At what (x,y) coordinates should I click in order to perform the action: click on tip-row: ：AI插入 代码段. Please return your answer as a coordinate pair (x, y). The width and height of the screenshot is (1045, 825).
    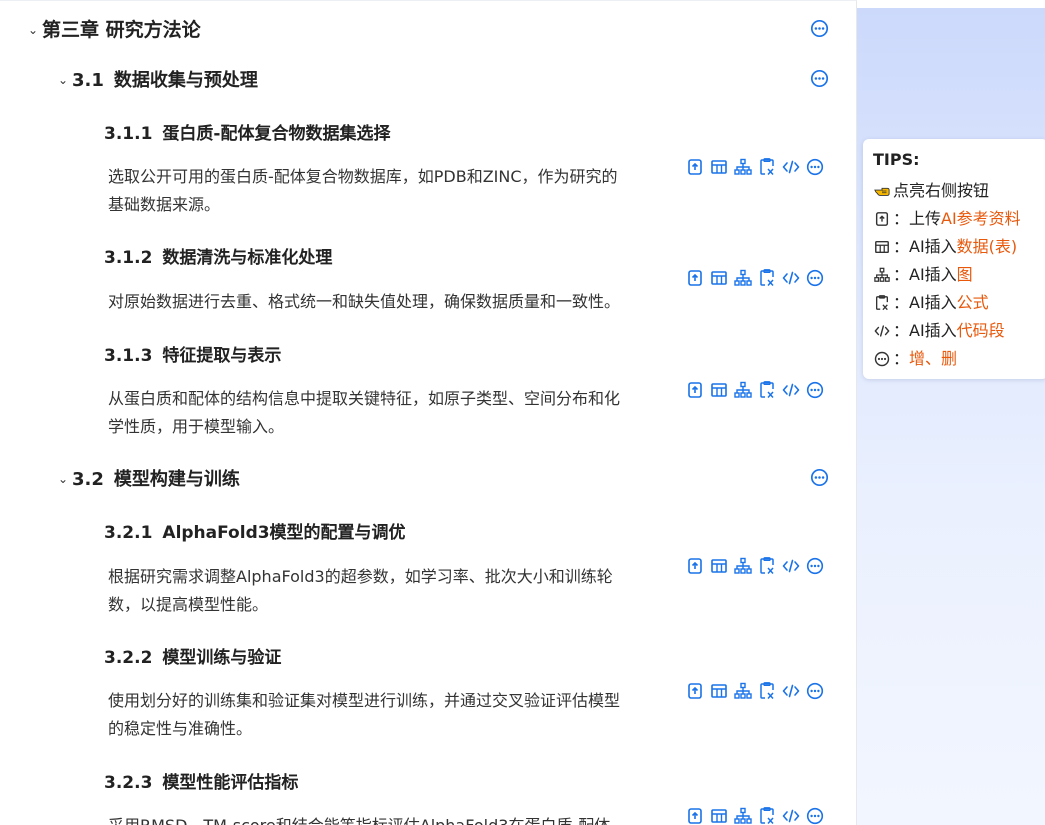
    Looking at the image, I should click on (959, 331).